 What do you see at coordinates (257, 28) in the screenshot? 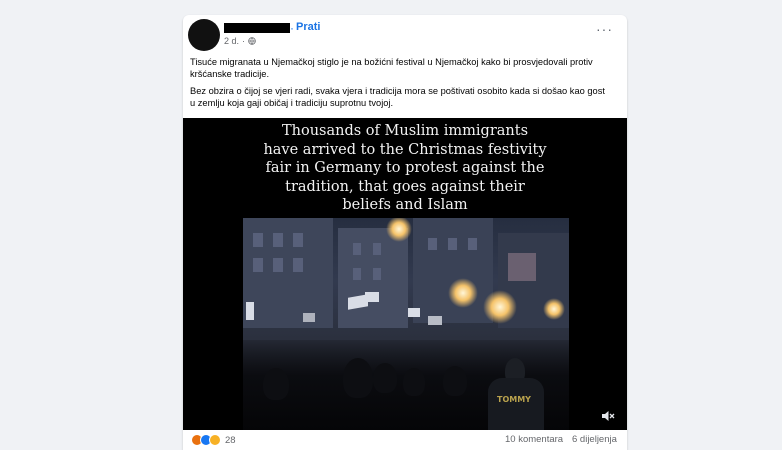
I see `author-name-redacted` at bounding box center [257, 28].